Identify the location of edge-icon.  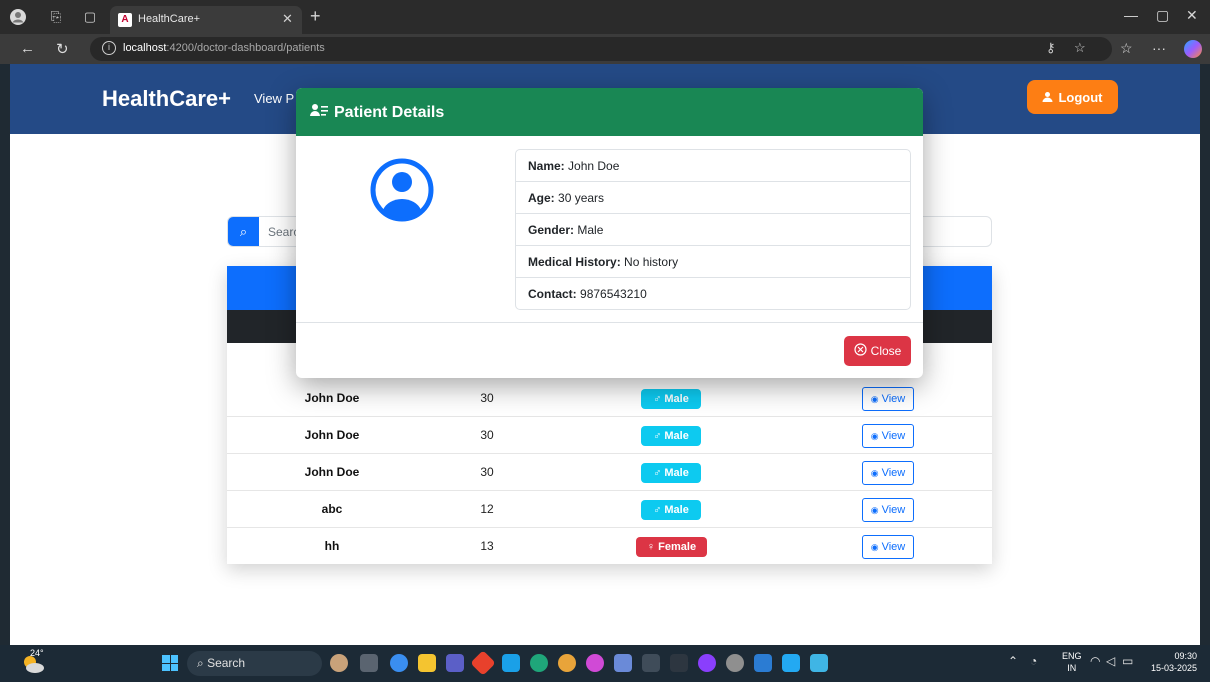
(539, 663).